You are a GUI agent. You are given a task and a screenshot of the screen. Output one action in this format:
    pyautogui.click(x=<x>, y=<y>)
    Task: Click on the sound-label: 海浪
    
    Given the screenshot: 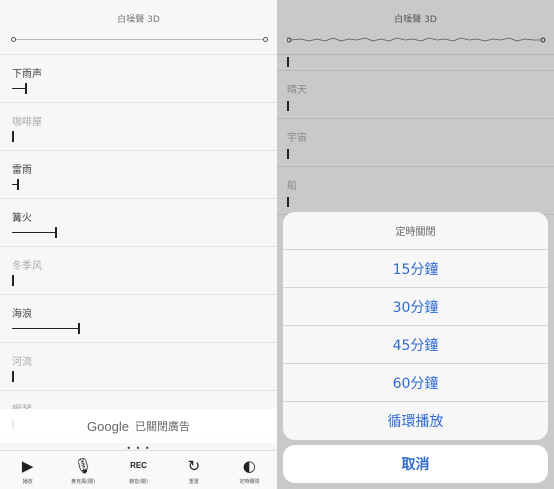 What is the action you would take?
    pyautogui.click(x=22, y=314)
    